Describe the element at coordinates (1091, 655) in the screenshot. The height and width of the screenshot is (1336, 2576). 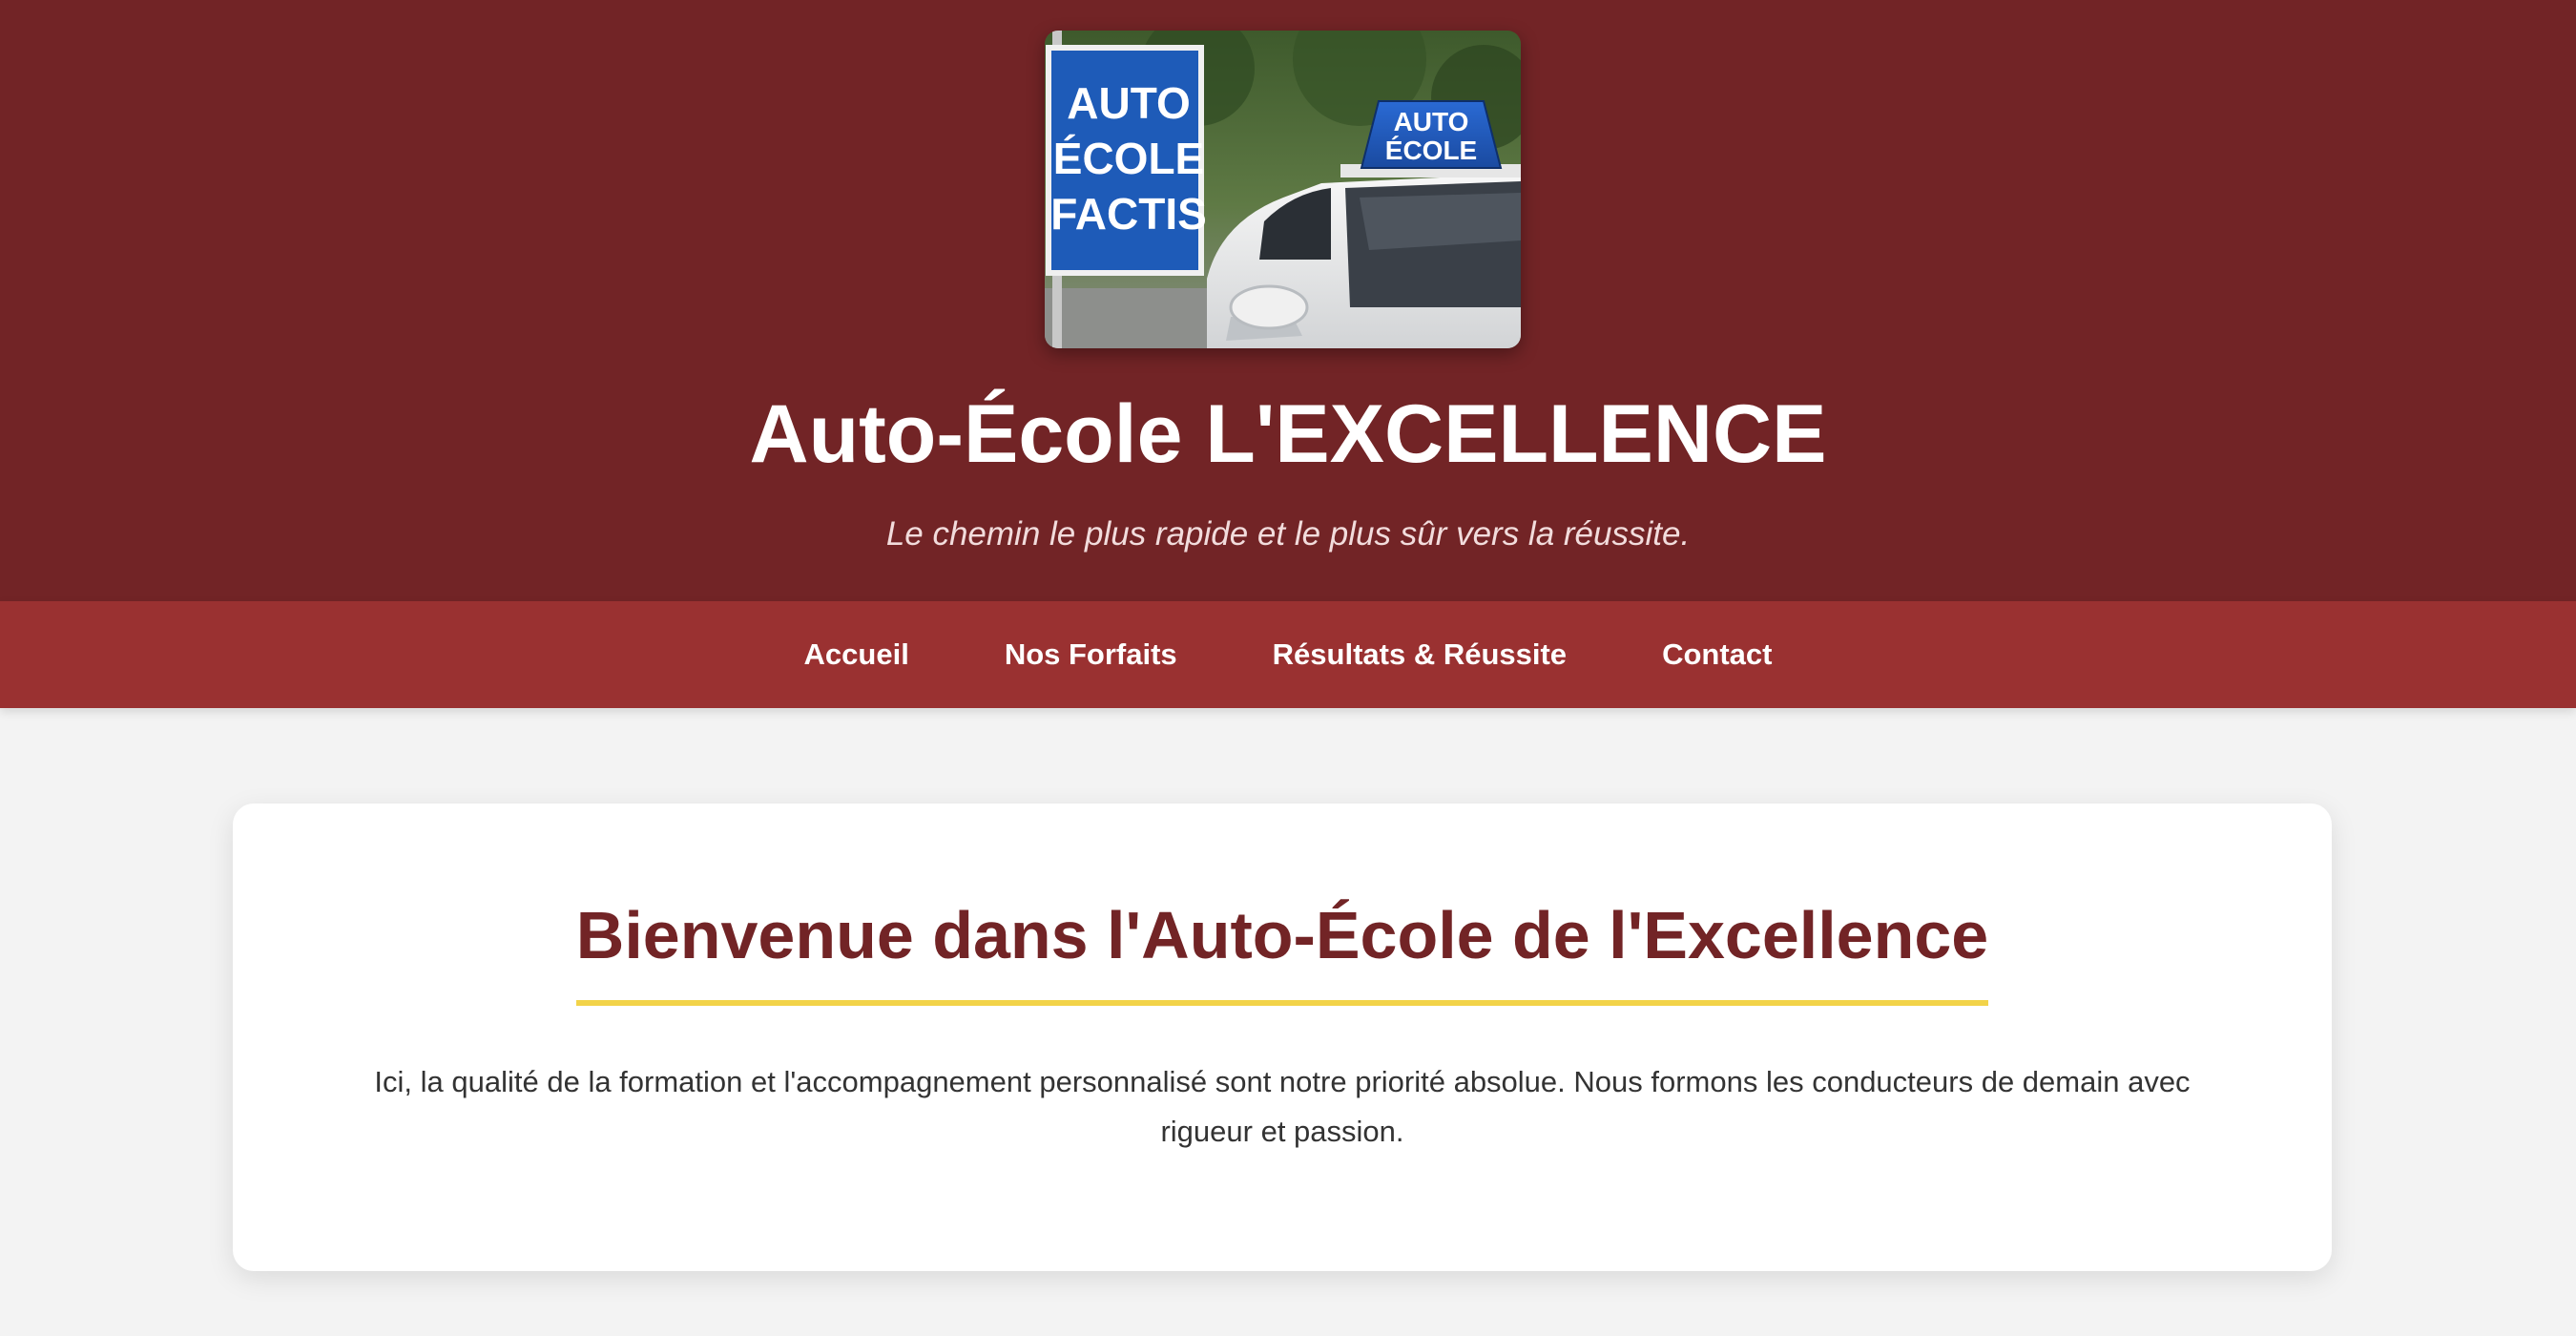
I see `nav-item-forfaits: Nos Forfaits` at that location.